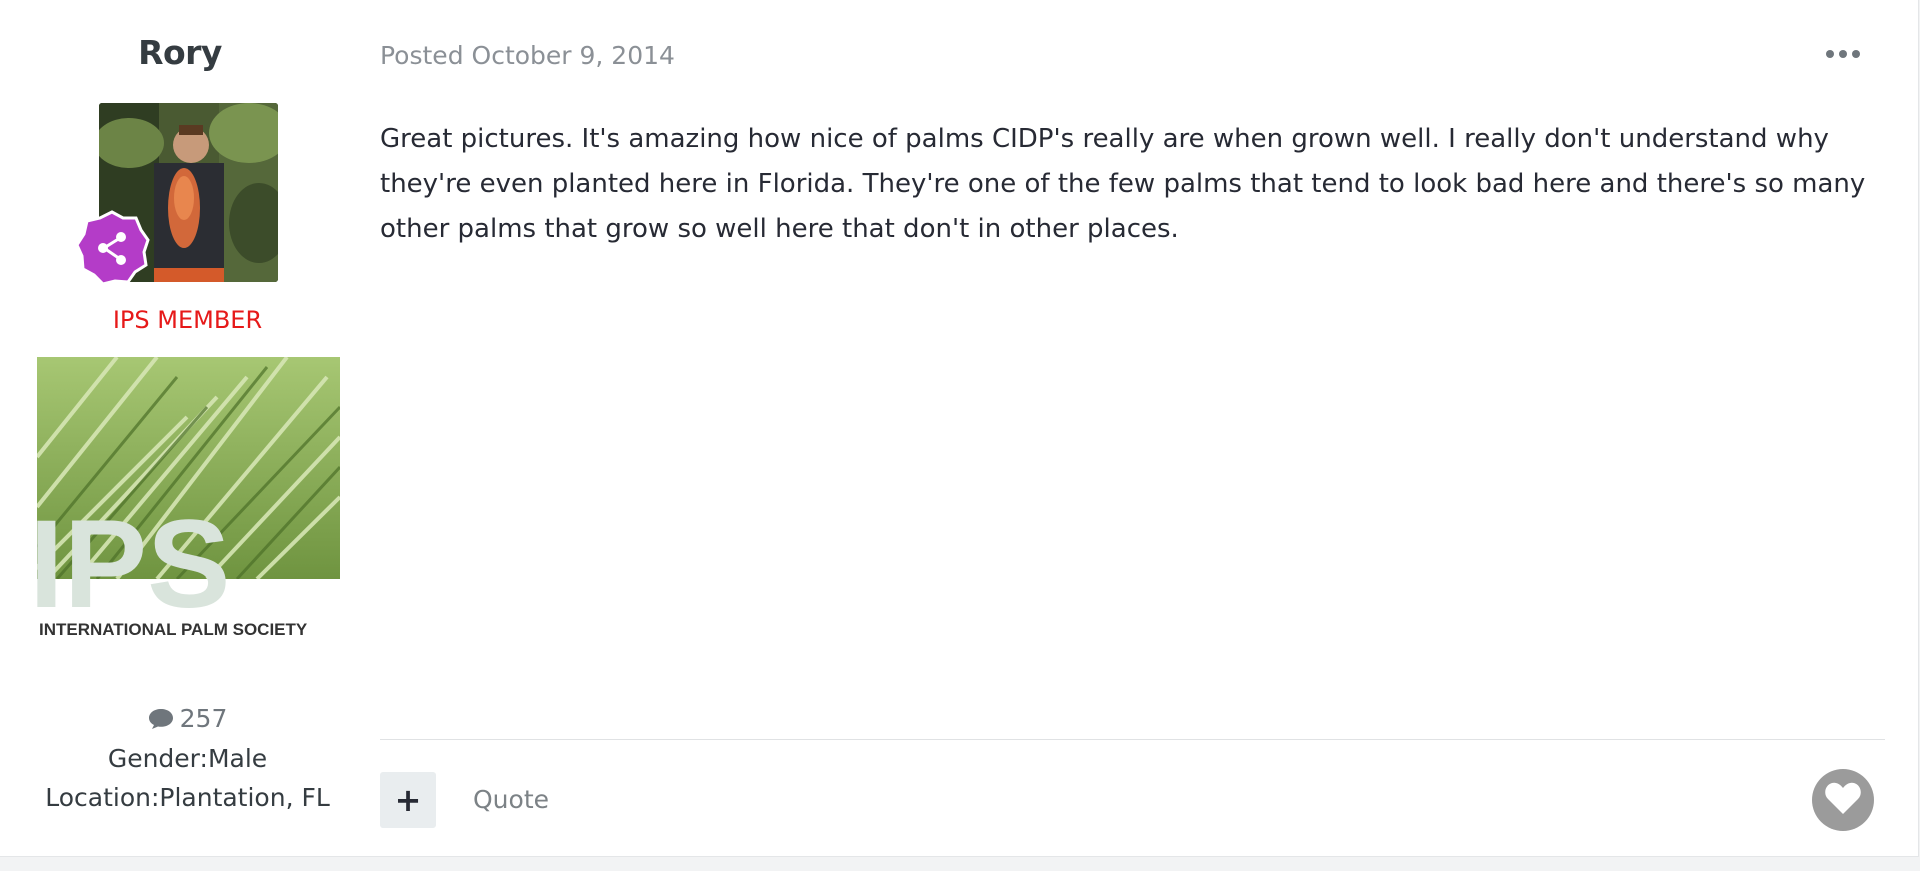 This screenshot has width=1920, height=871. I want to click on author-name: Rory, so click(180, 52).